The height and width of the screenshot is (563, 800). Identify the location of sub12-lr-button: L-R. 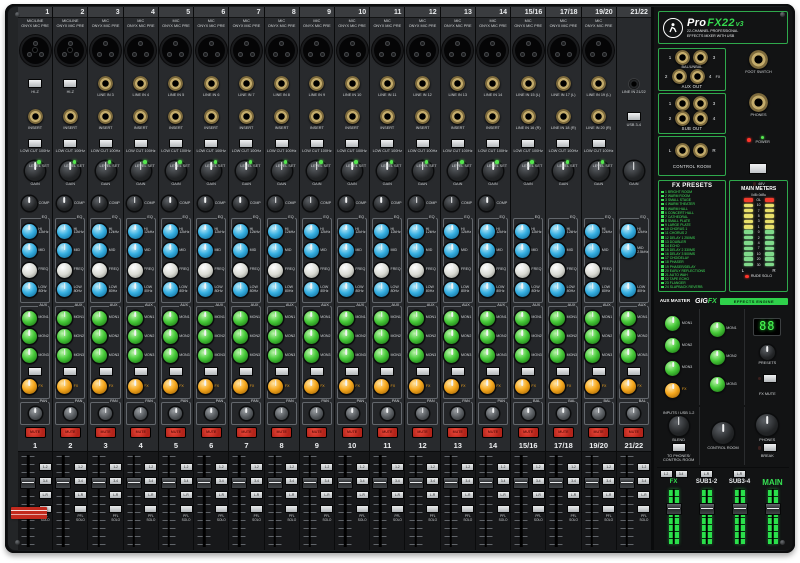
(706, 474).